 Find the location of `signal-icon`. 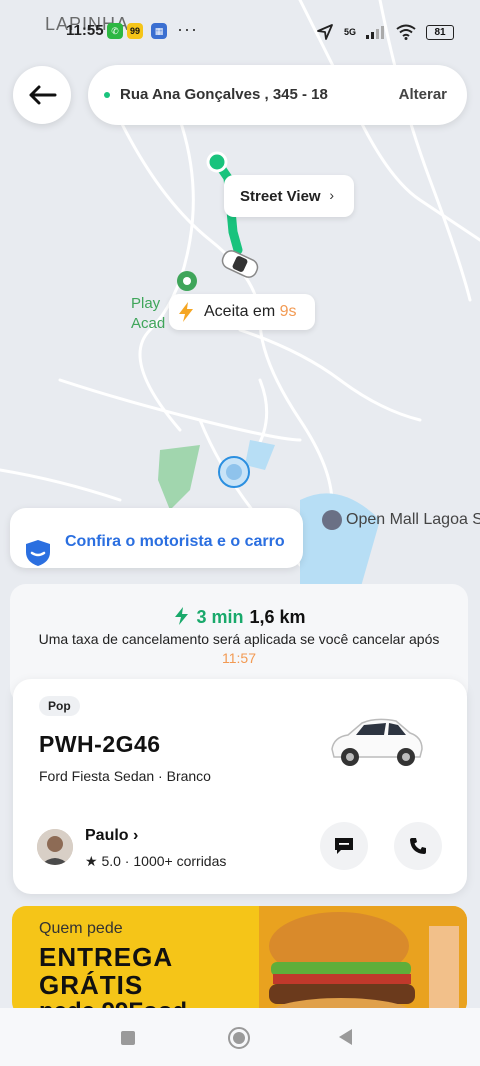

signal-icon is located at coordinates (375, 32).